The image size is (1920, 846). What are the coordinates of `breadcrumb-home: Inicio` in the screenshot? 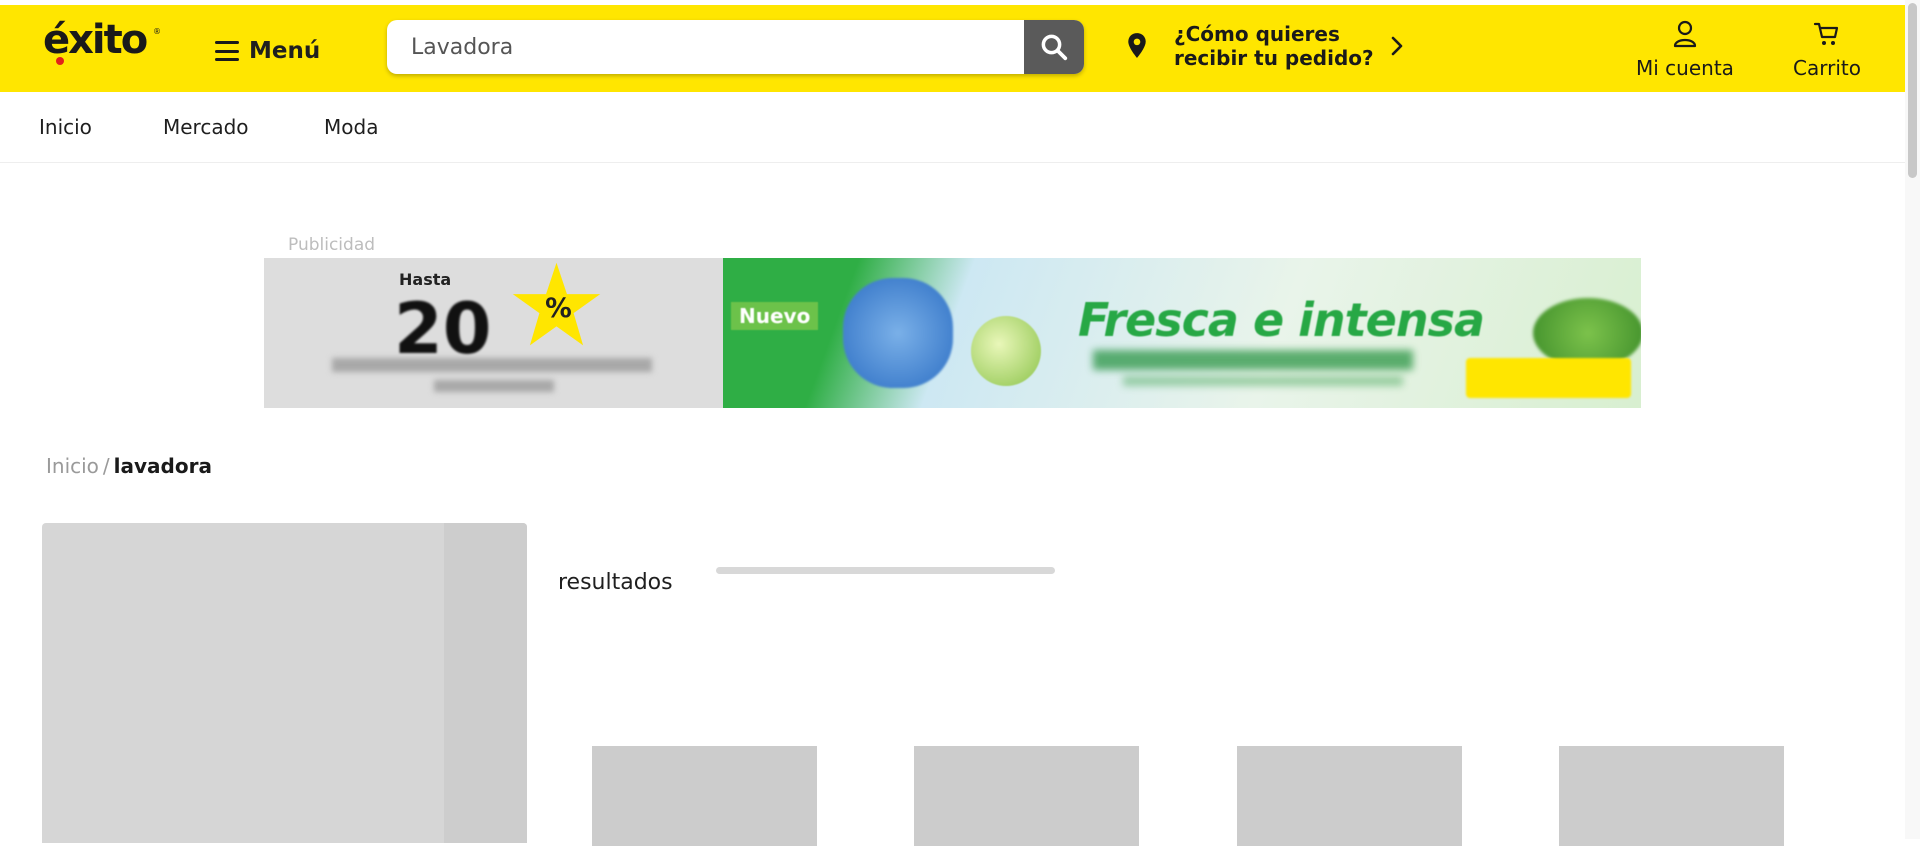 It's located at (72, 466).